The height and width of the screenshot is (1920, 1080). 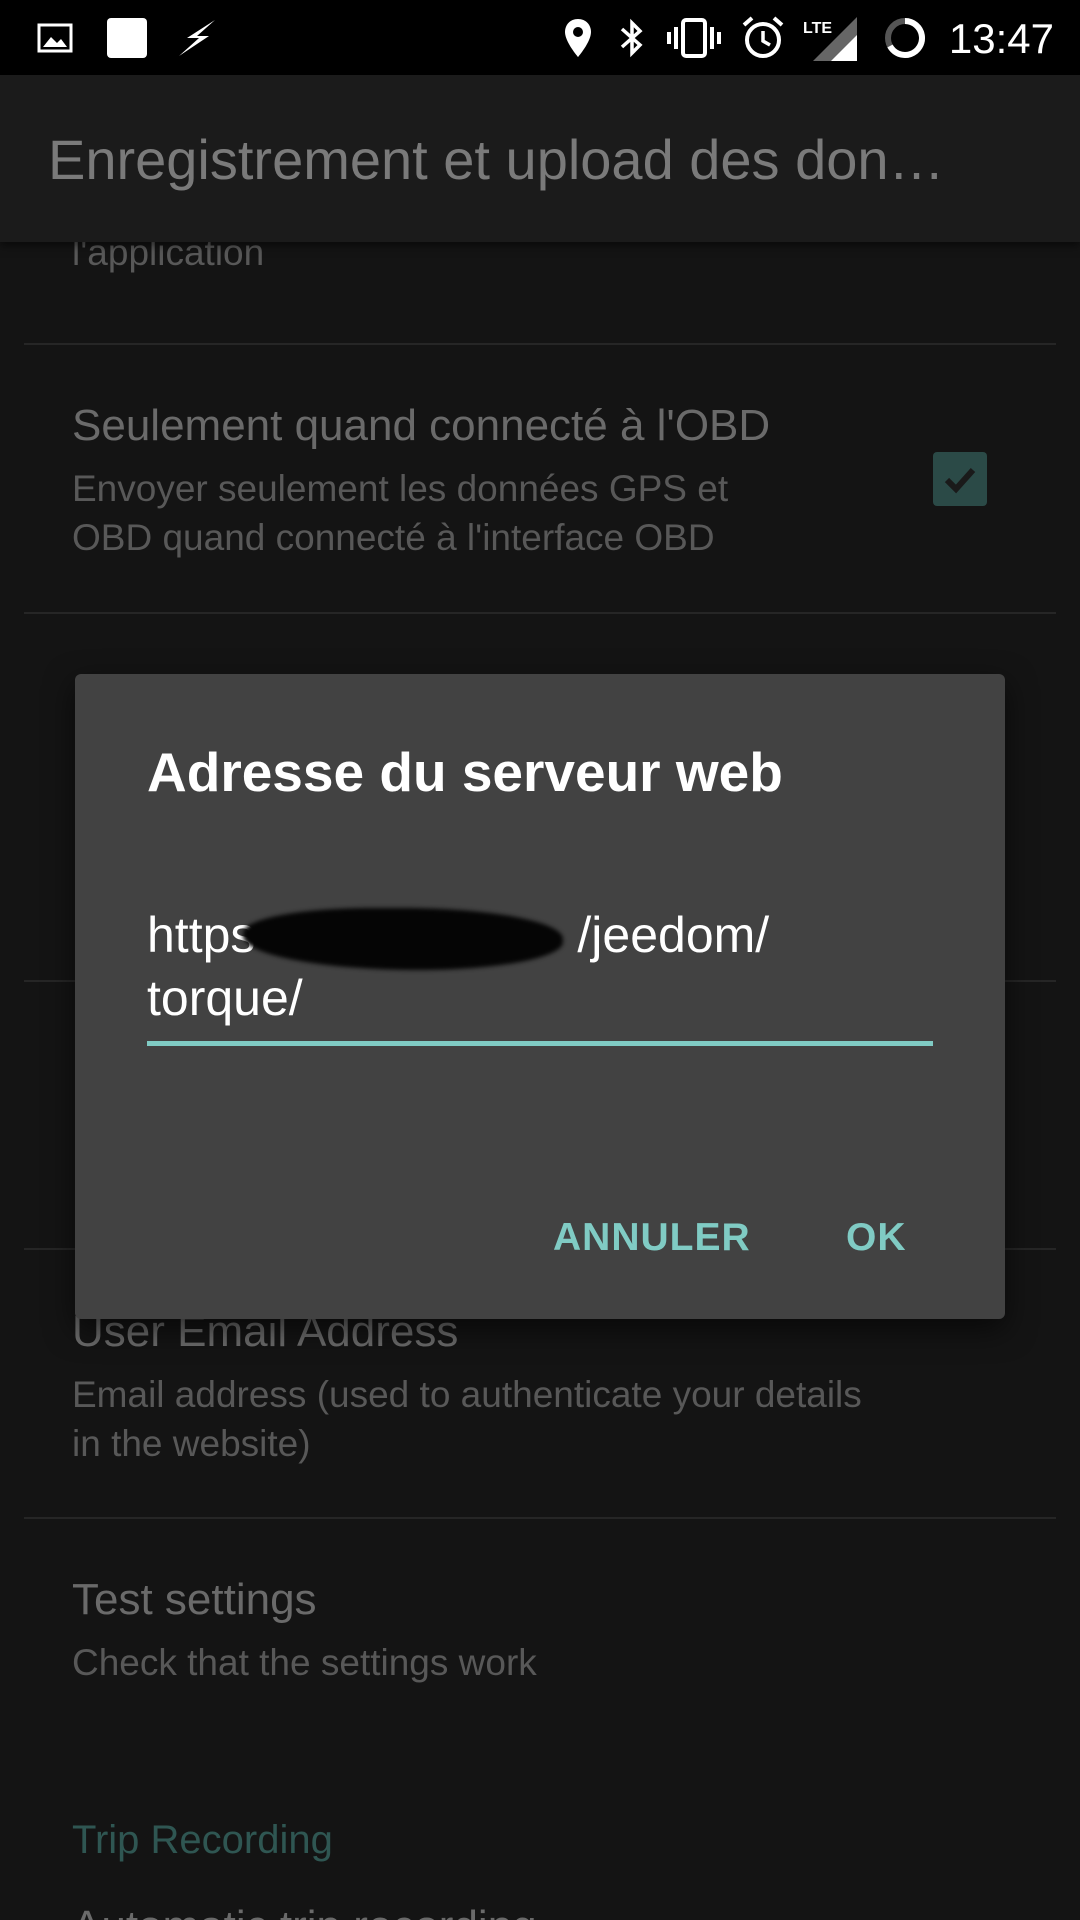 I want to click on url-line-2: torque/, so click(x=225, y=998).